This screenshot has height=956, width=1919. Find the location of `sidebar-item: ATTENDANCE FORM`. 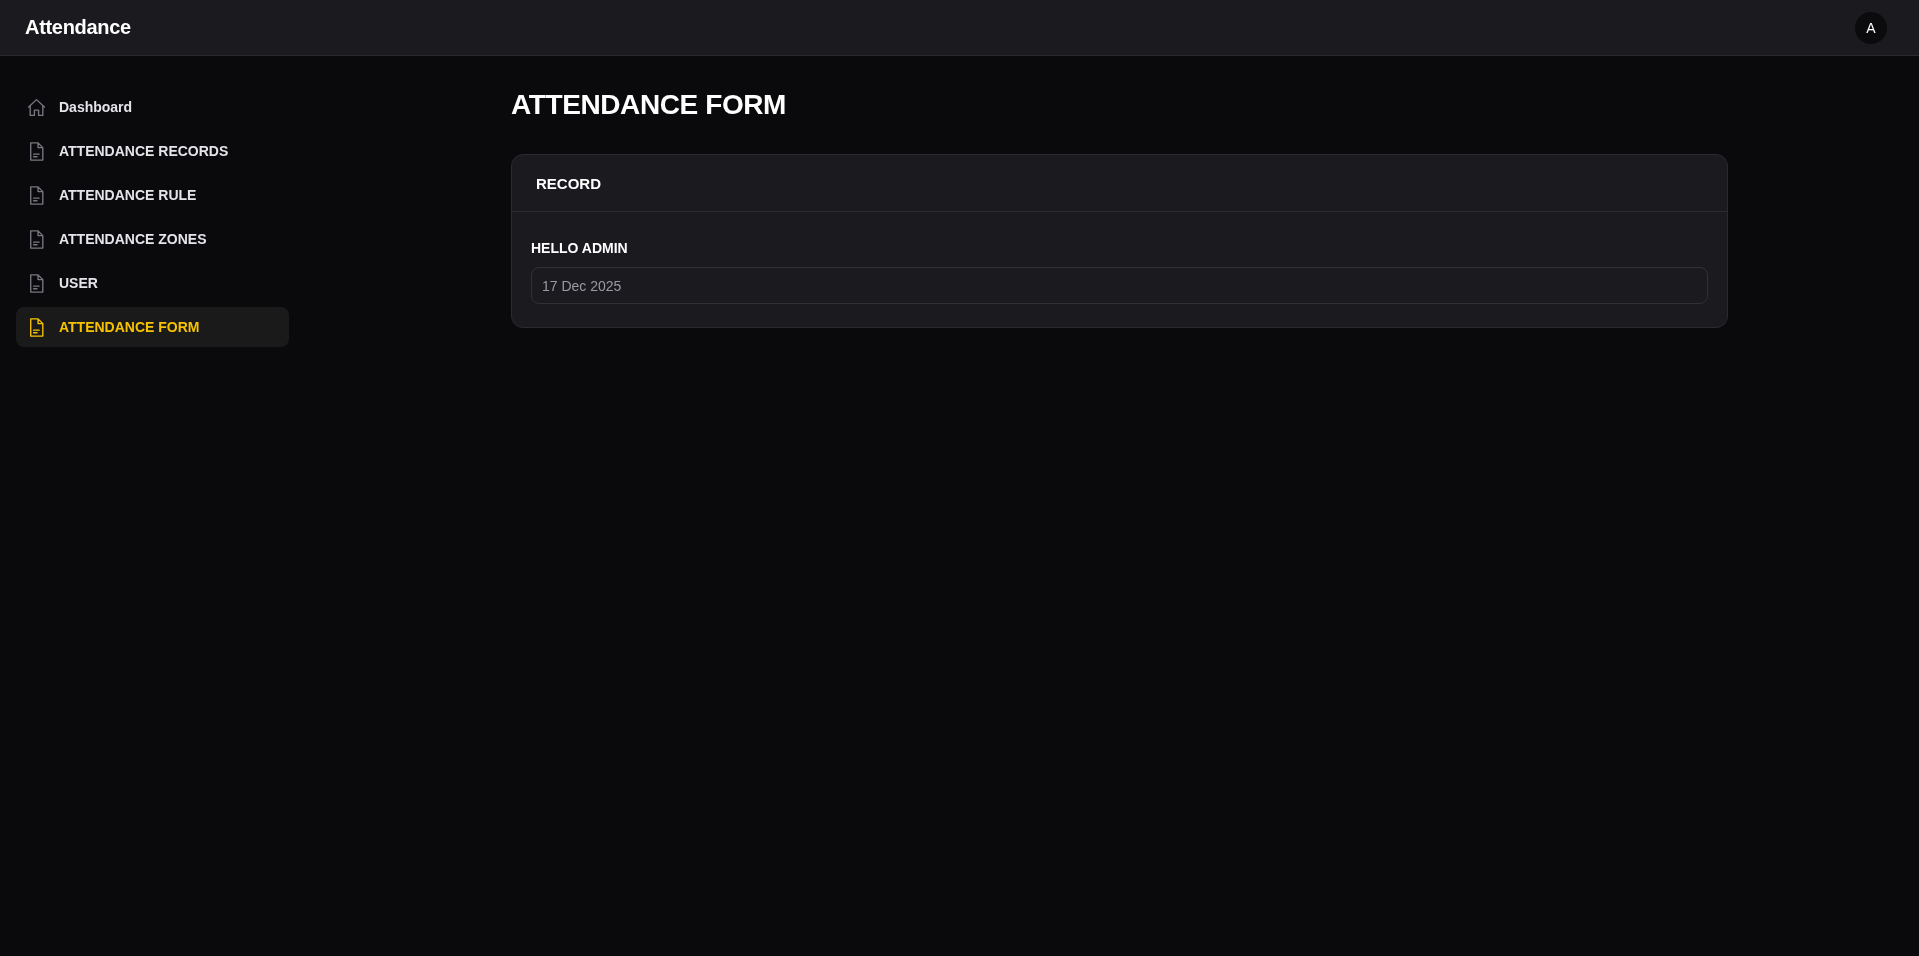

sidebar-item: ATTENDANCE FORM is located at coordinates (152, 327).